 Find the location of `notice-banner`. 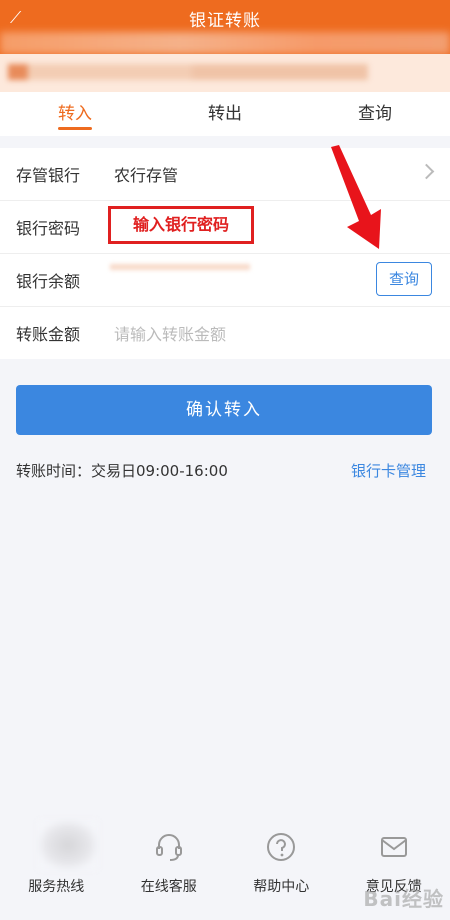

notice-banner is located at coordinates (225, 73).